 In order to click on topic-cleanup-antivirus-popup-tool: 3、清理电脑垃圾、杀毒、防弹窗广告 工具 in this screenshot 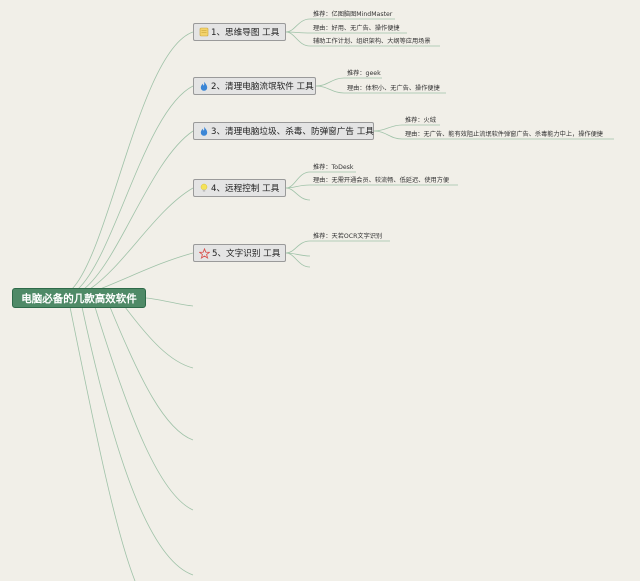, I will do `click(283, 131)`.